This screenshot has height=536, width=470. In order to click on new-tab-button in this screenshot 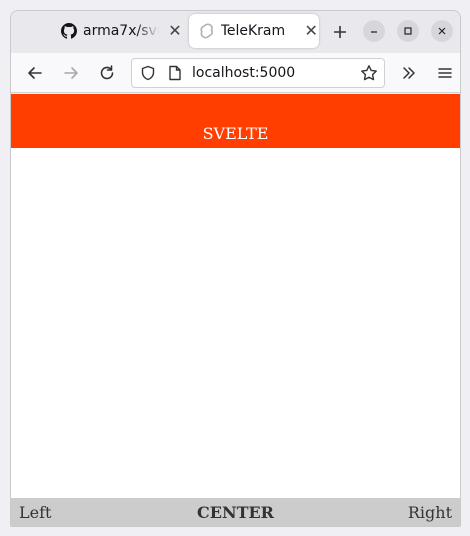, I will do `click(340, 32)`.